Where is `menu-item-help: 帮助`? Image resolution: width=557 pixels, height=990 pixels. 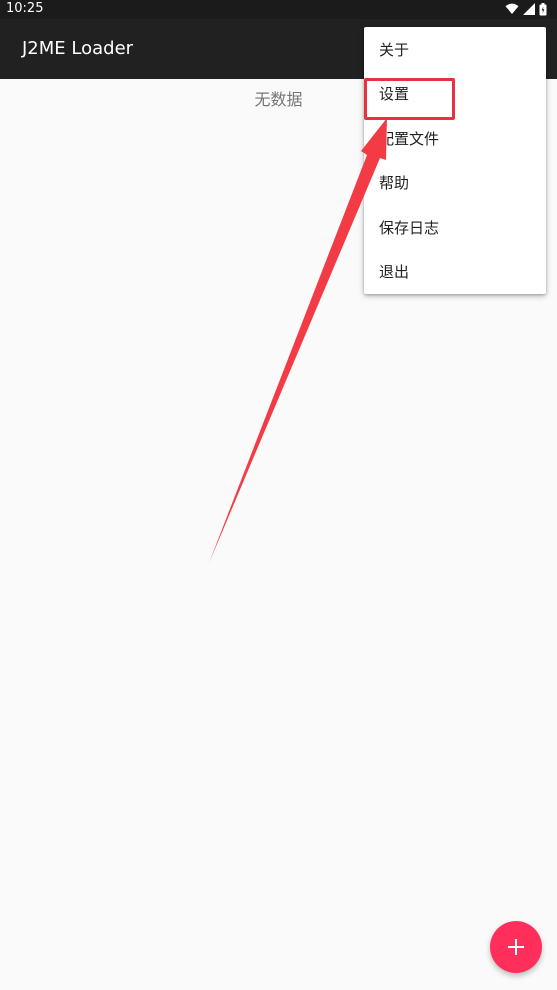 menu-item-help: 帮助 is located at coordinates (455, 183).